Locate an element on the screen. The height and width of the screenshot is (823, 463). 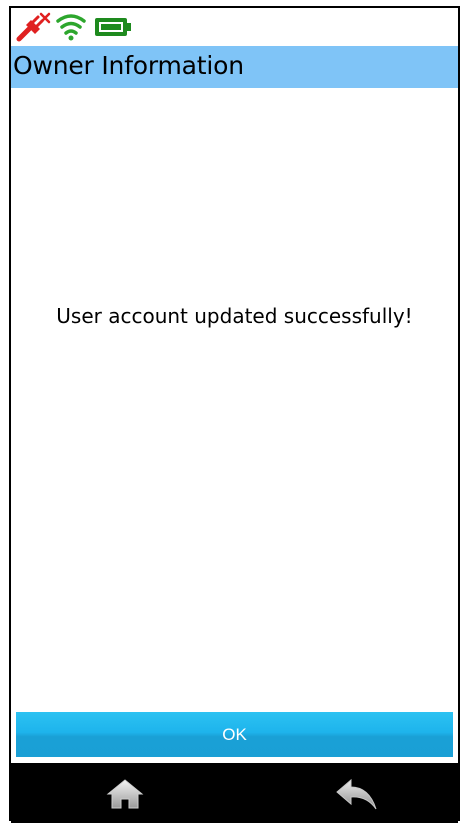
title-bar: Owner Information is located at coordinates (234, 67).